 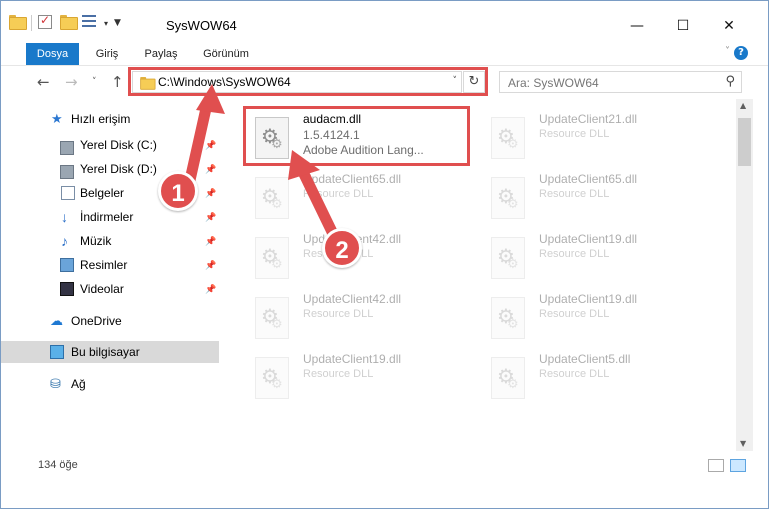 I want to click on scroll-up-icon: ▲, so click(x=743, y=105).